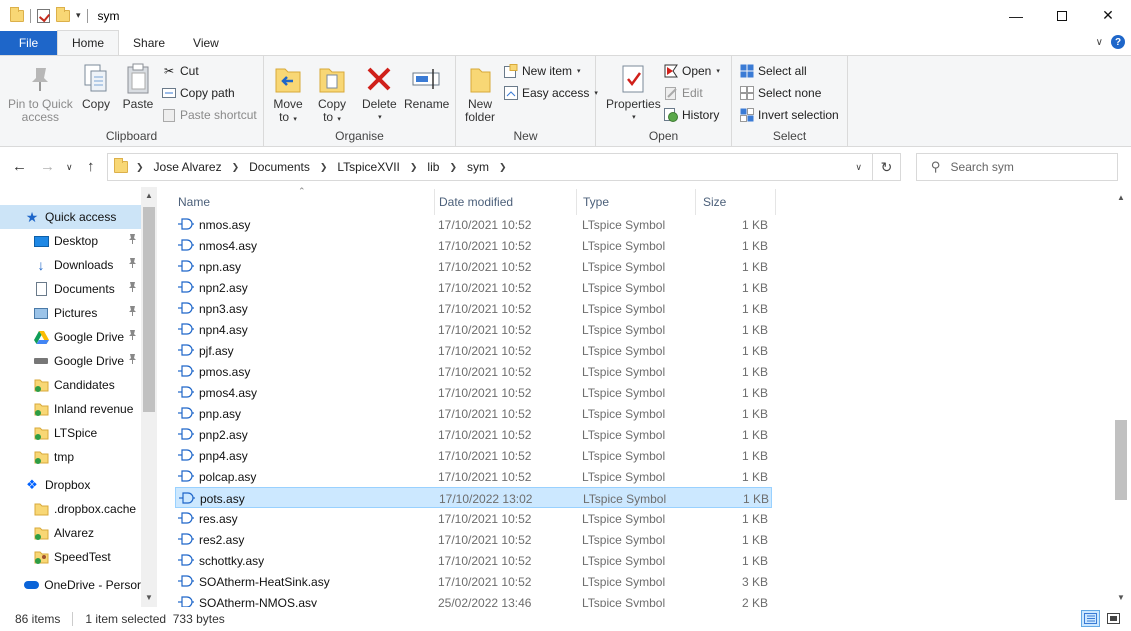  What do you see at coordinates (714, 202) in the screenshot?
I see `column-size: Size` at bounding box center [714, 202].